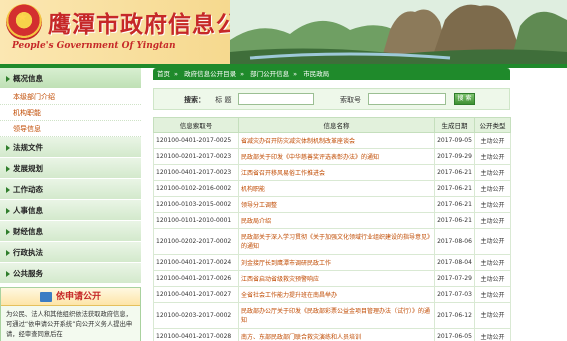 Image resolution: width=567 pixels, height=341 pixels. What do you see at coordinates (196, 204) in the screenshot?
I see `cell-id: 120100-0103-2015-0002` at bounding box center [196, 204].